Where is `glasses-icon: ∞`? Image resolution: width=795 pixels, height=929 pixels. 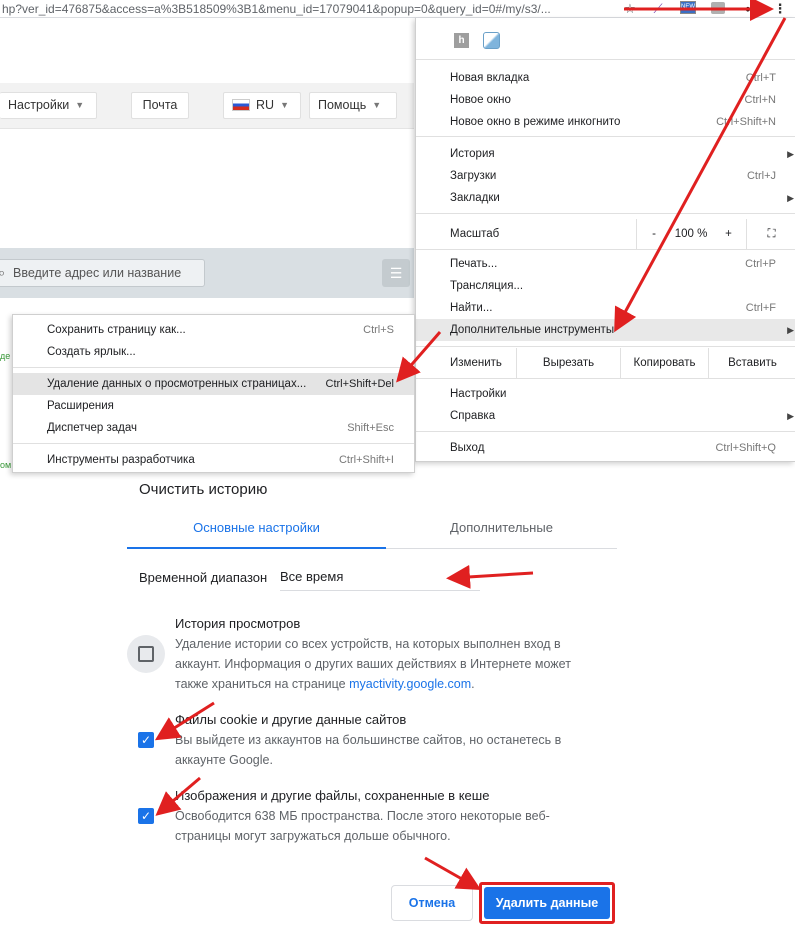 glasses-icon: ∞ is located at coordinates (750, 8).